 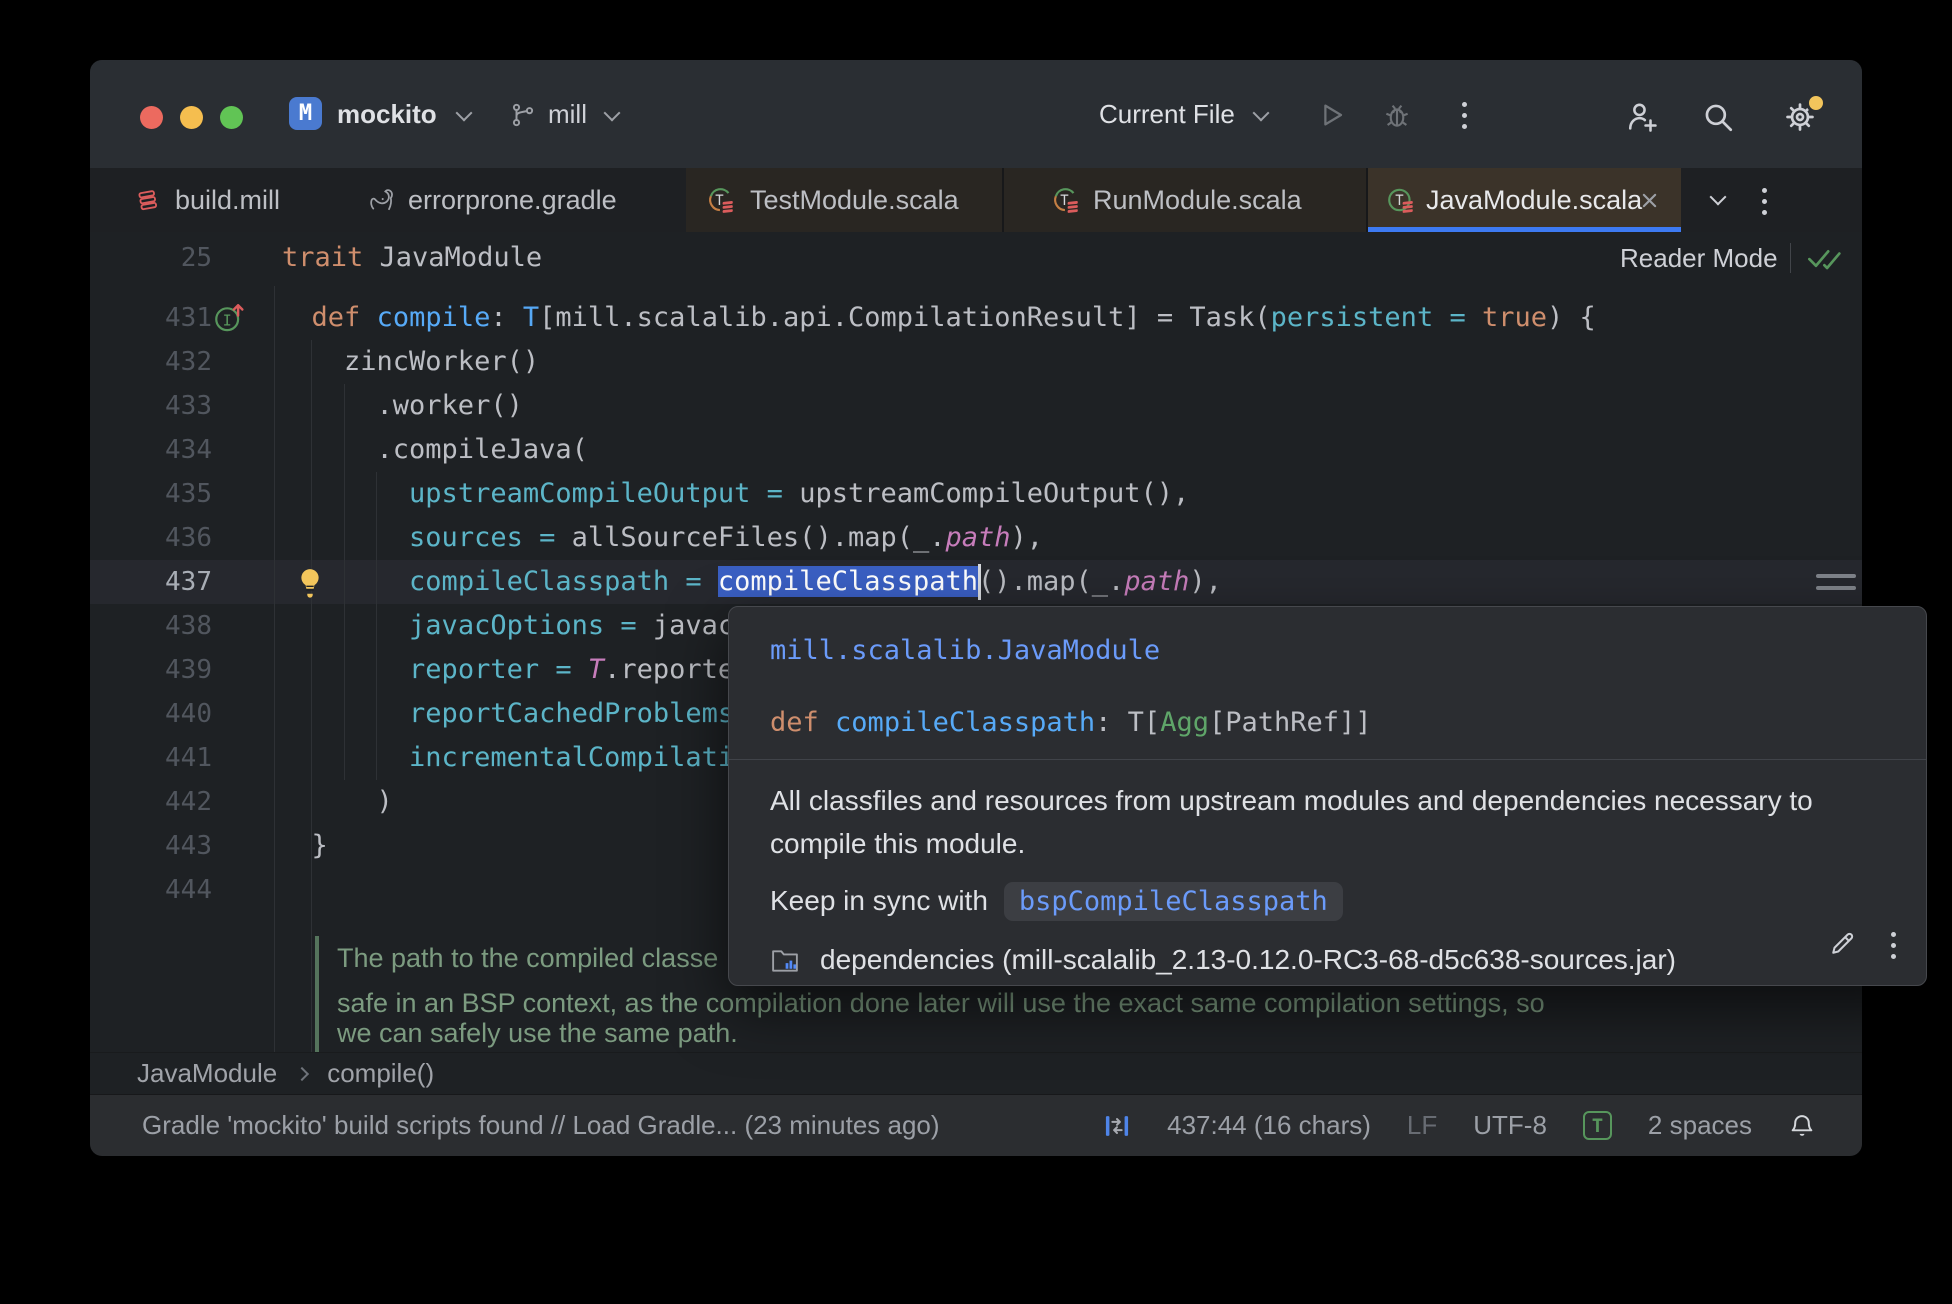 I want to click on code-text: reporter = T.reporter, so click(x=580, y=669).